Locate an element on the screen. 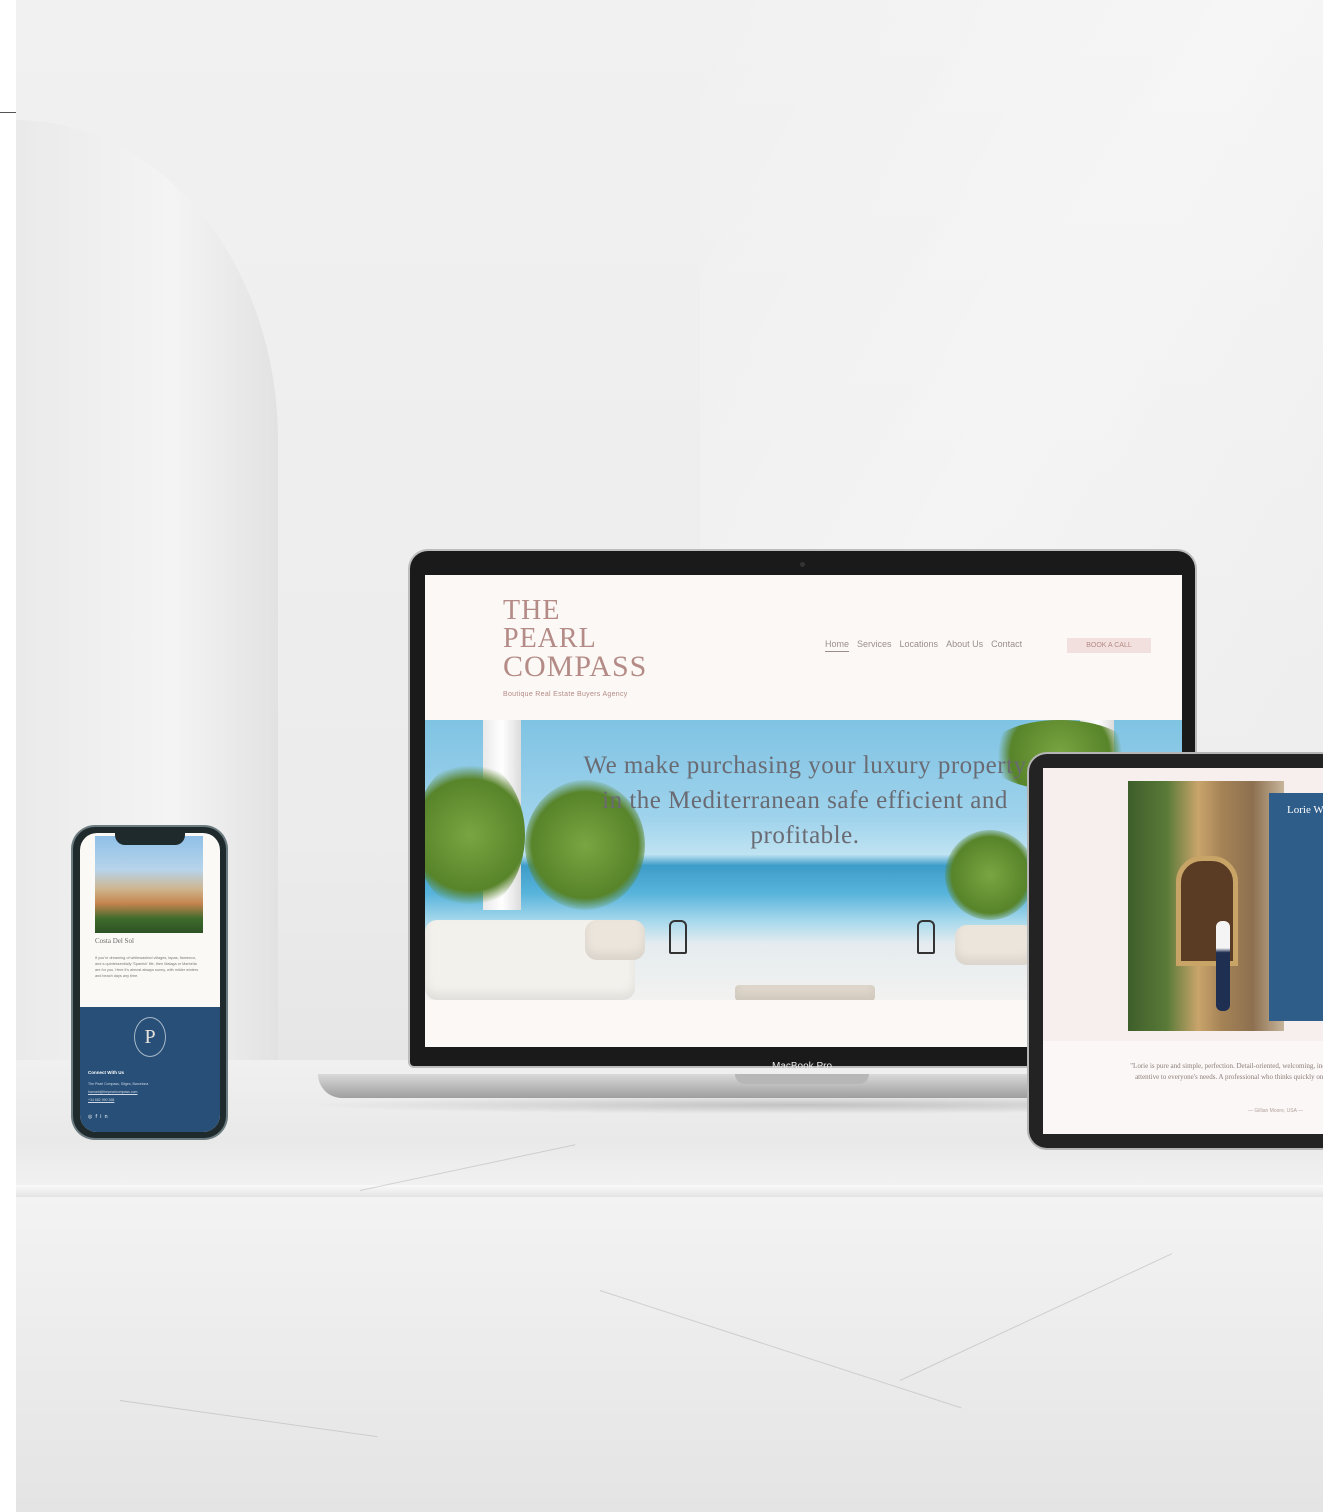 The height and width of the screenshot is (1512, 1323). agent-figure is located at coordinates (1223, 966).